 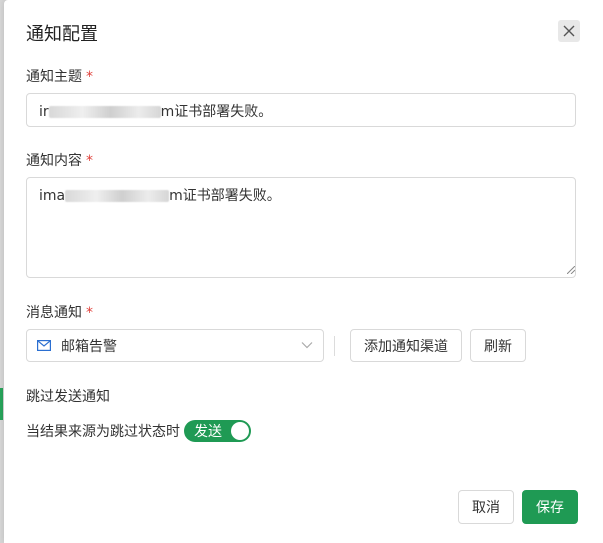 What do you see at coordinates (62, 34) in the screenshot?
I see `dialog-title: 通知配置` at bounding box center [62, 34].